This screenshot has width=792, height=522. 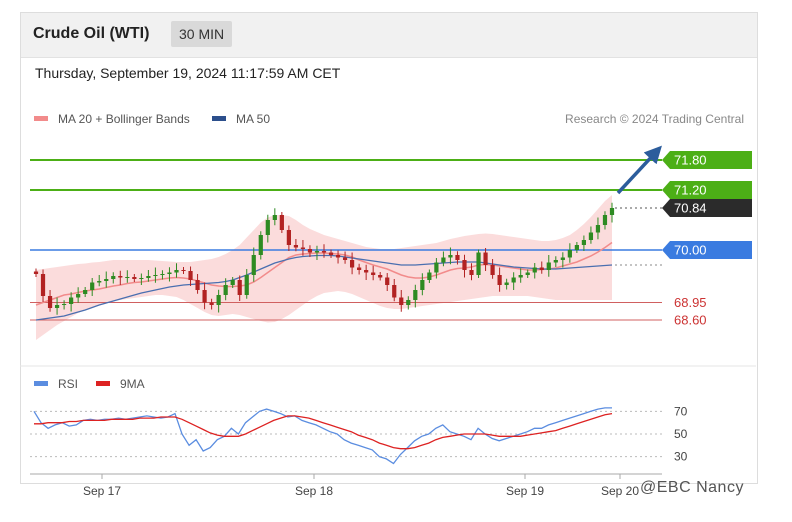 I want to click on rsi-9ma-line, so click(x=323, y=431).